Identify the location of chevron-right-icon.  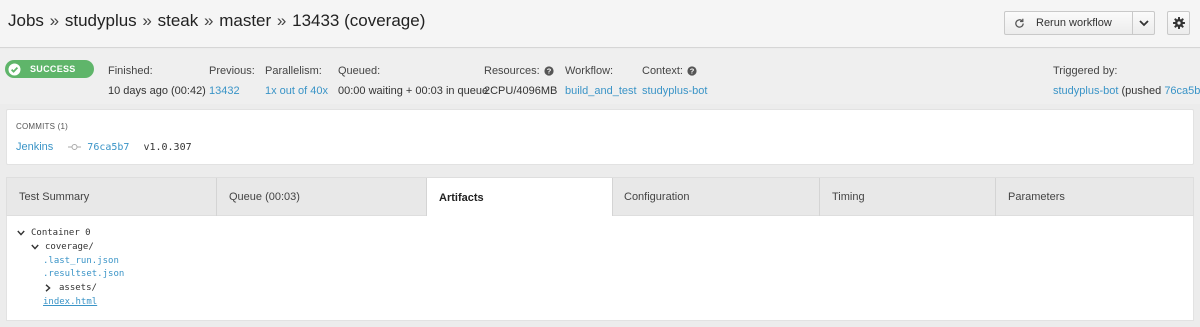
(49, 288).